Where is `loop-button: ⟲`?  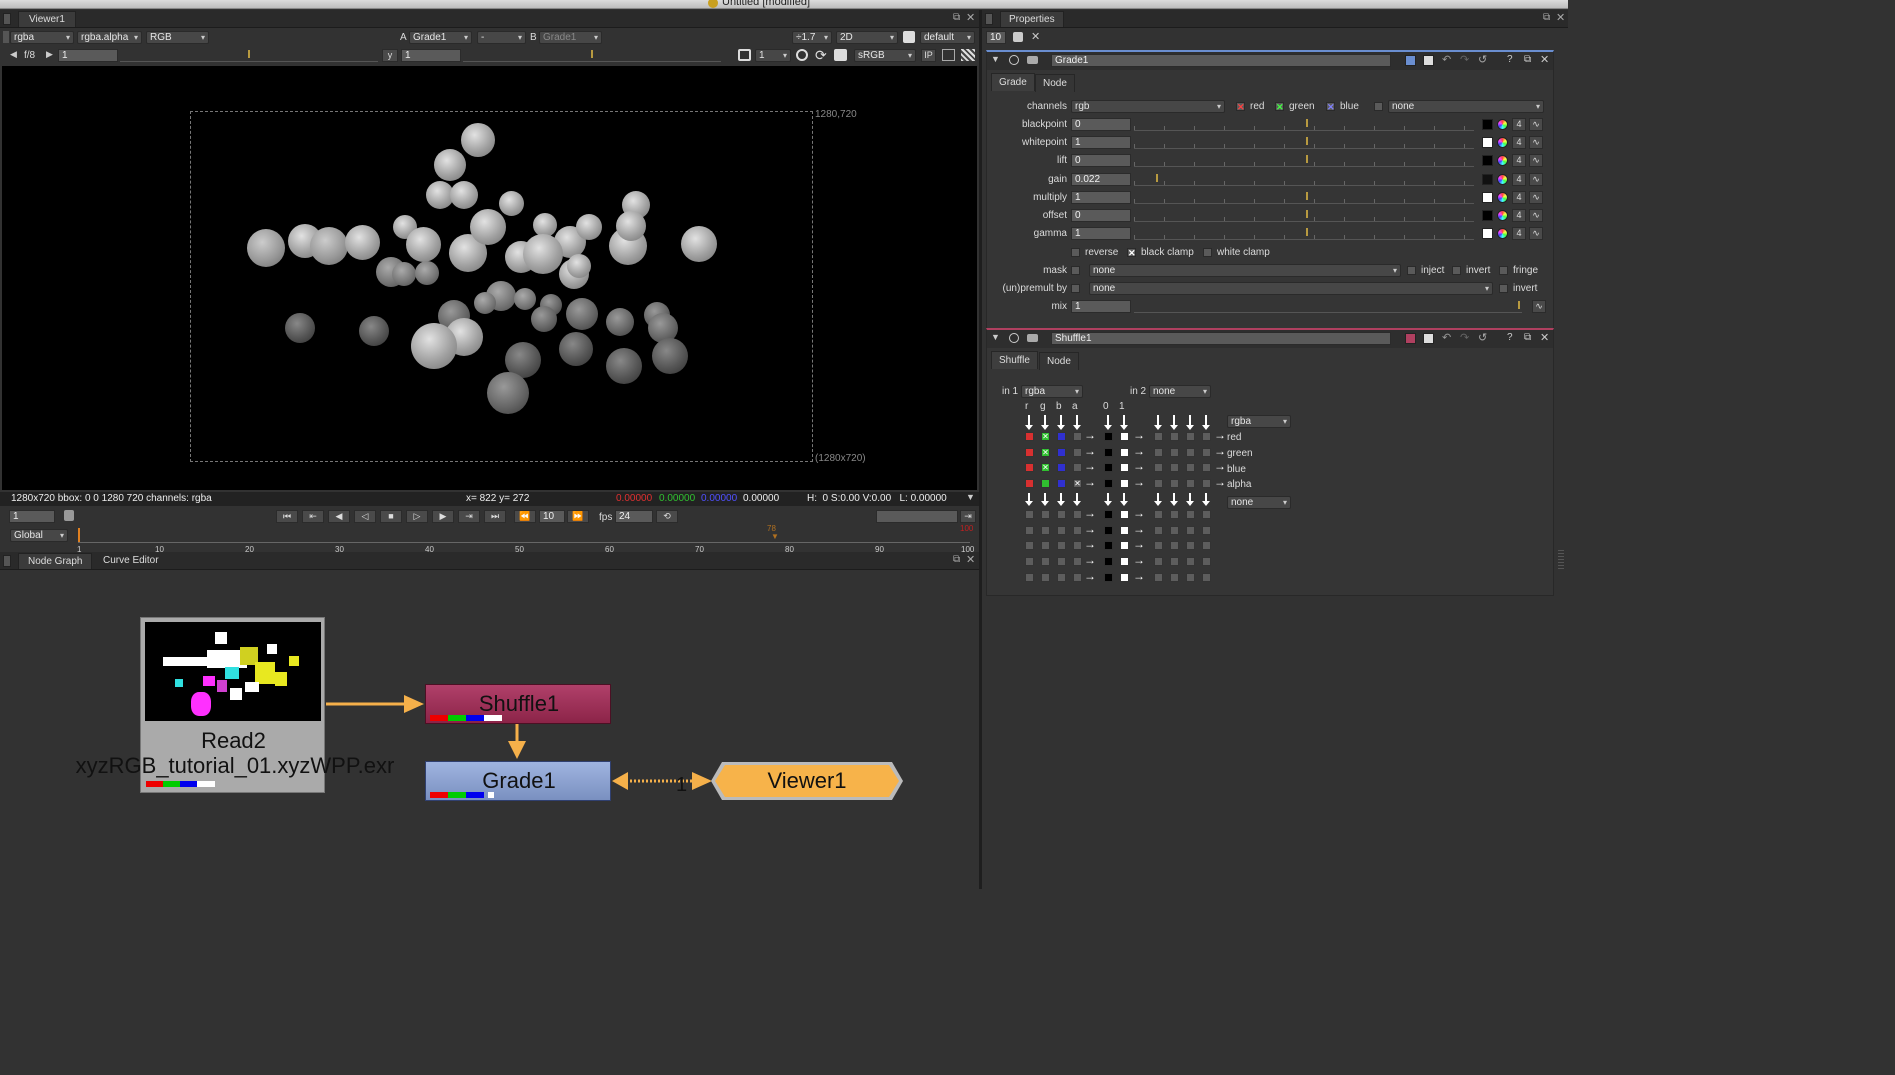 loop-button: ⟲ is located at coordinates (667, 516).